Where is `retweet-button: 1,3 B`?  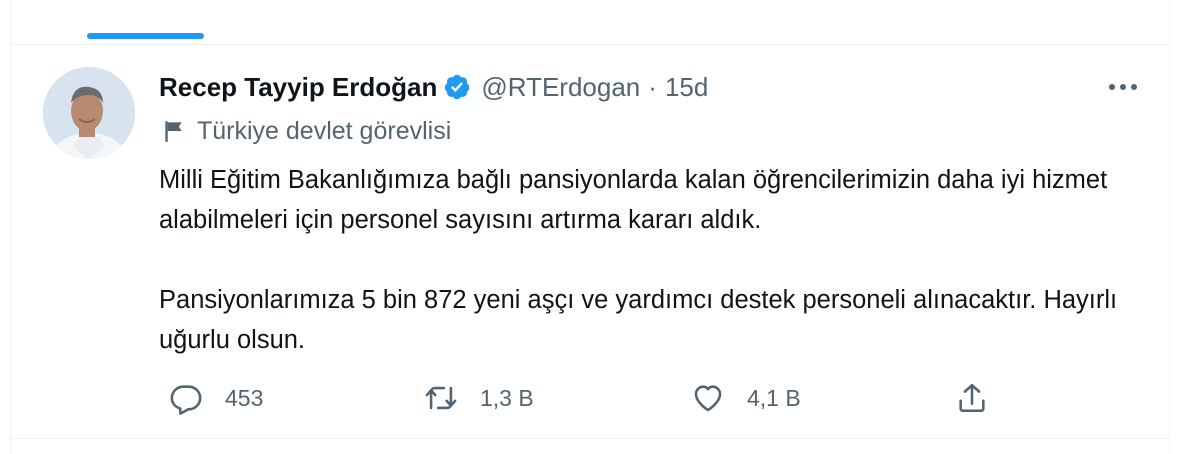
retweet-button: 1,3 B is located at coordinates (479, 398).